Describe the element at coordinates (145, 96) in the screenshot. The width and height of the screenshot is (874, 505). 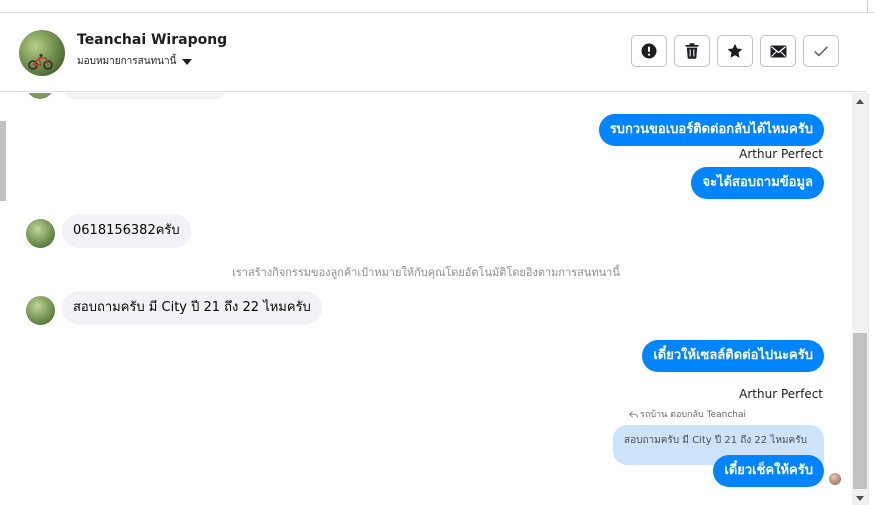
I see `incoming-message-partial` at that location.